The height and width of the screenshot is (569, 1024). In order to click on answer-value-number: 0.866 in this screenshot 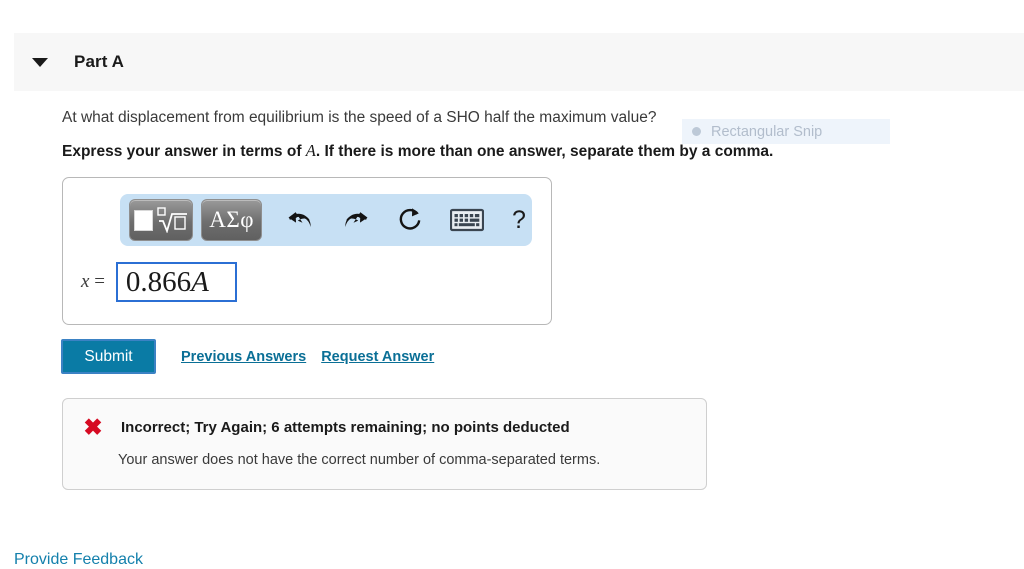, I will do `click(158, 281)`.